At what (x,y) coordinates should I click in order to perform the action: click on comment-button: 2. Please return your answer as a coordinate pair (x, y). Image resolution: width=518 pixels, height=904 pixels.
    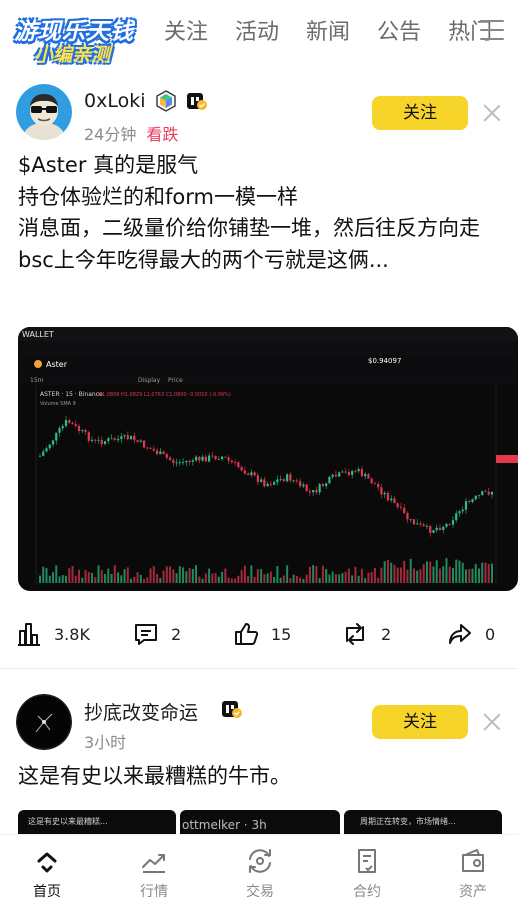
    Looking at the image, I should click on (157, 634).